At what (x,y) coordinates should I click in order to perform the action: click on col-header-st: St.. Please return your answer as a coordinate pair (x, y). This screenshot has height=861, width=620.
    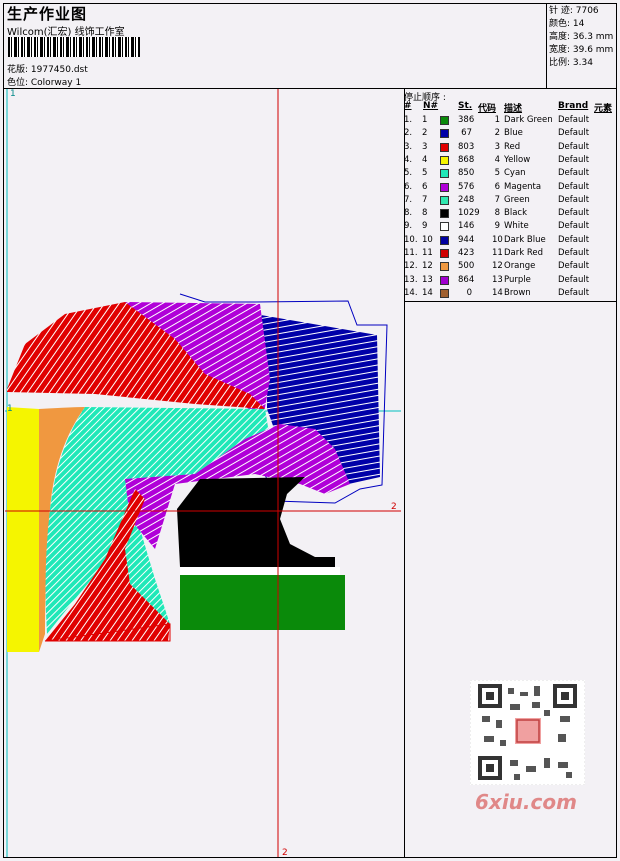
    Looking at the image, I should click on (465, 106).